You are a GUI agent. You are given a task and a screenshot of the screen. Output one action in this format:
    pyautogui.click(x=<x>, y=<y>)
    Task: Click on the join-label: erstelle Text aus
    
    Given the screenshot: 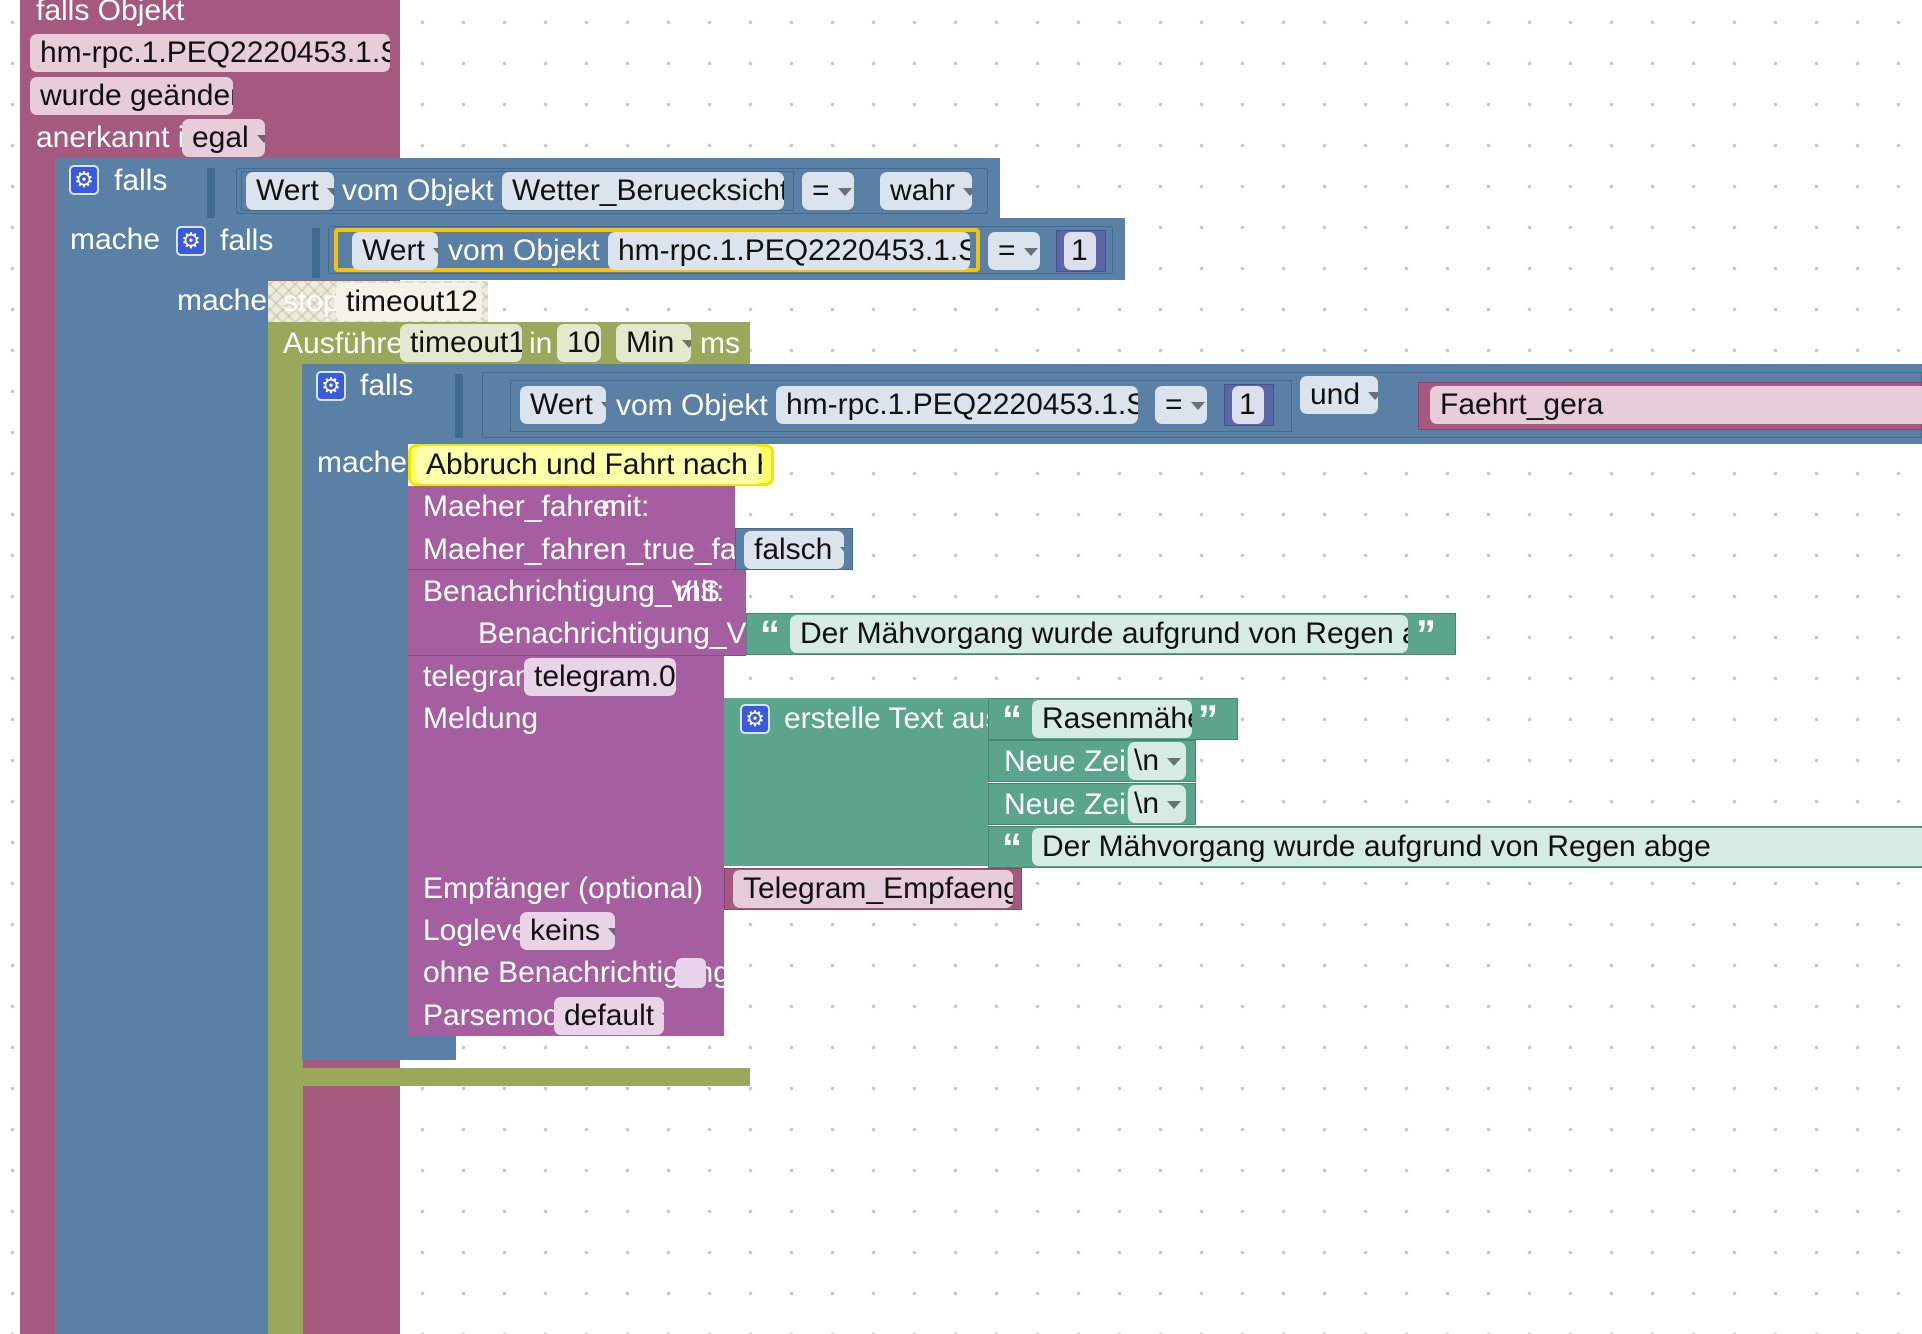 What is the action you would take?
    pyautogui.click(x=892, y=718)
    